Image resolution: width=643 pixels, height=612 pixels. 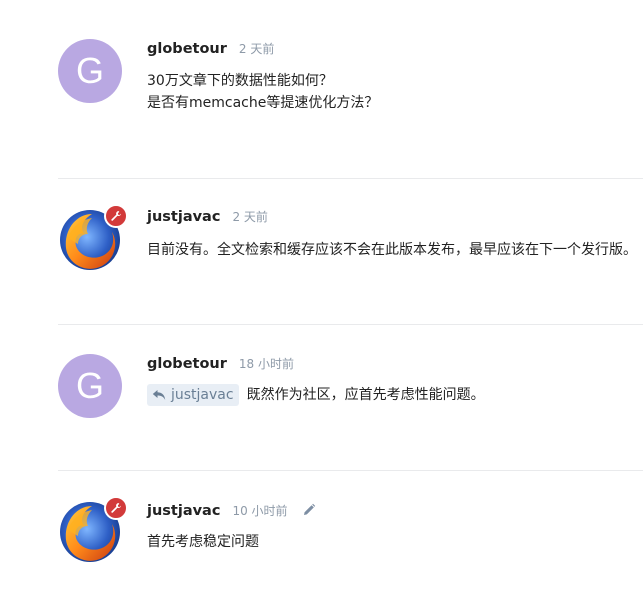 What do you see at coordinates (365, 395) in the screenshot?
I see `post-text-line: 既然作为社区，应首先考虑性能问题。` at bounding box center [365, 395].